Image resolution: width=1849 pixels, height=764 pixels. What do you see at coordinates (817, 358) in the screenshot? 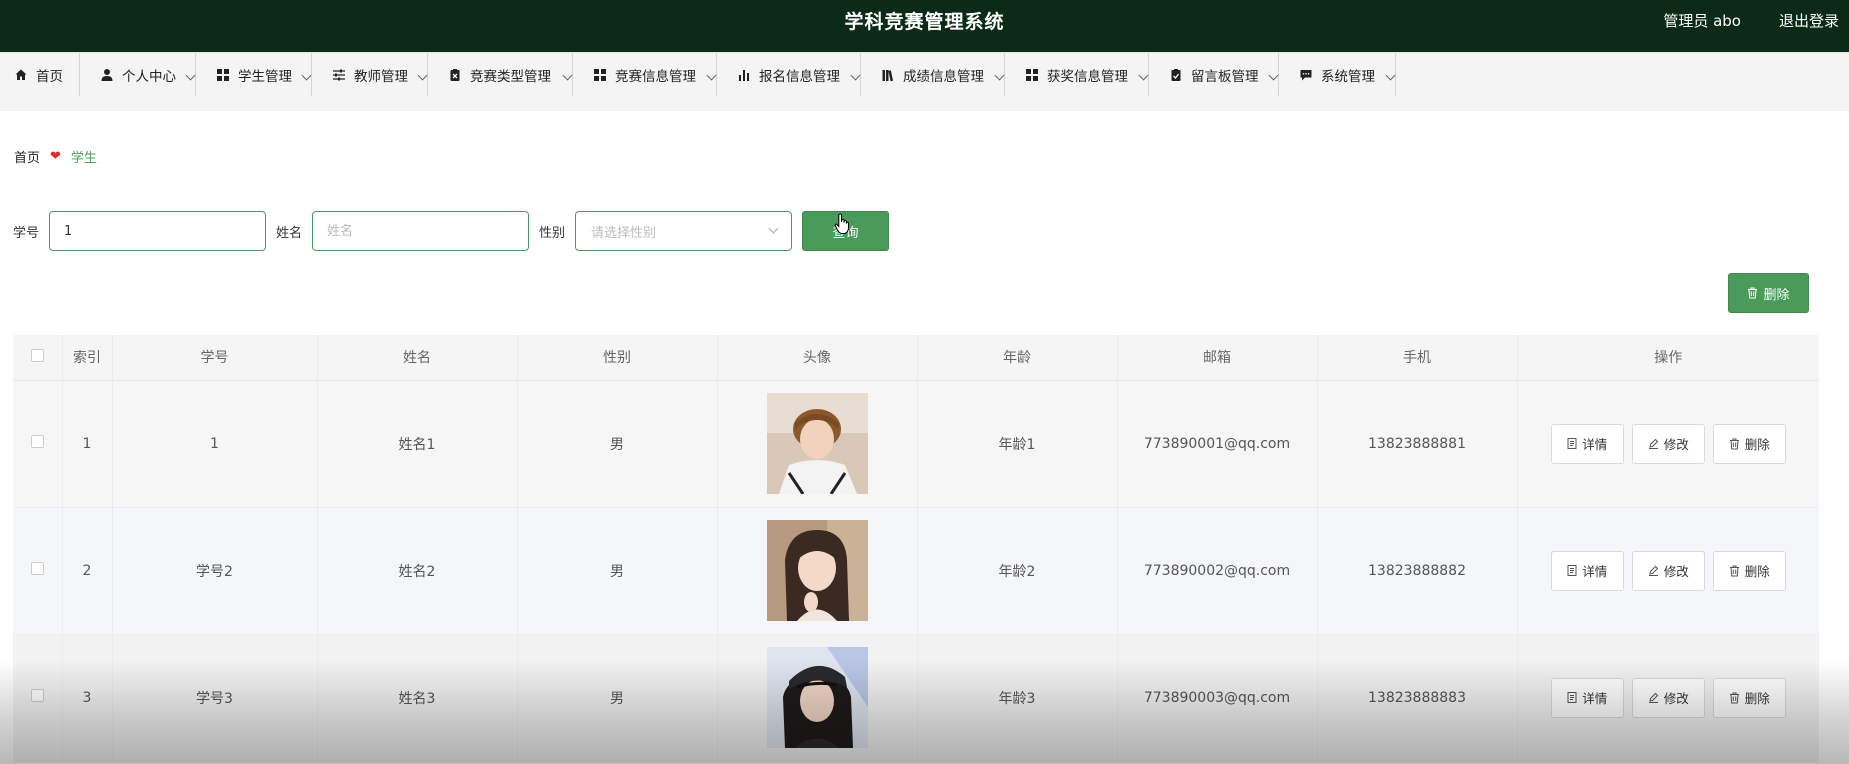
I see `column-header: 头像` at bounding box center [817, 358].